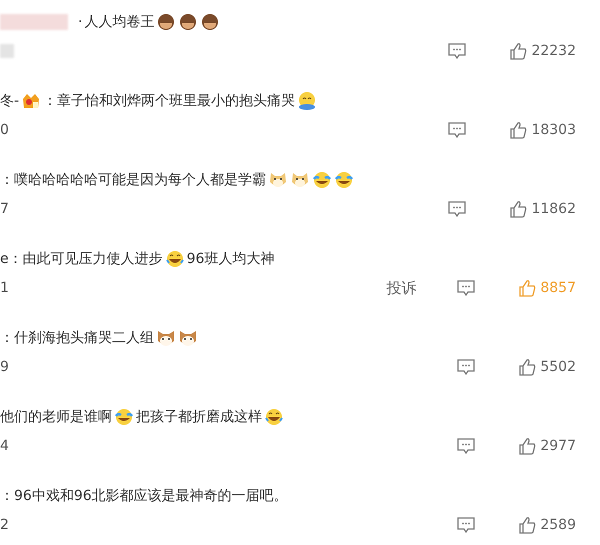  I want to click on comment-date: 9, so click(4, 367).